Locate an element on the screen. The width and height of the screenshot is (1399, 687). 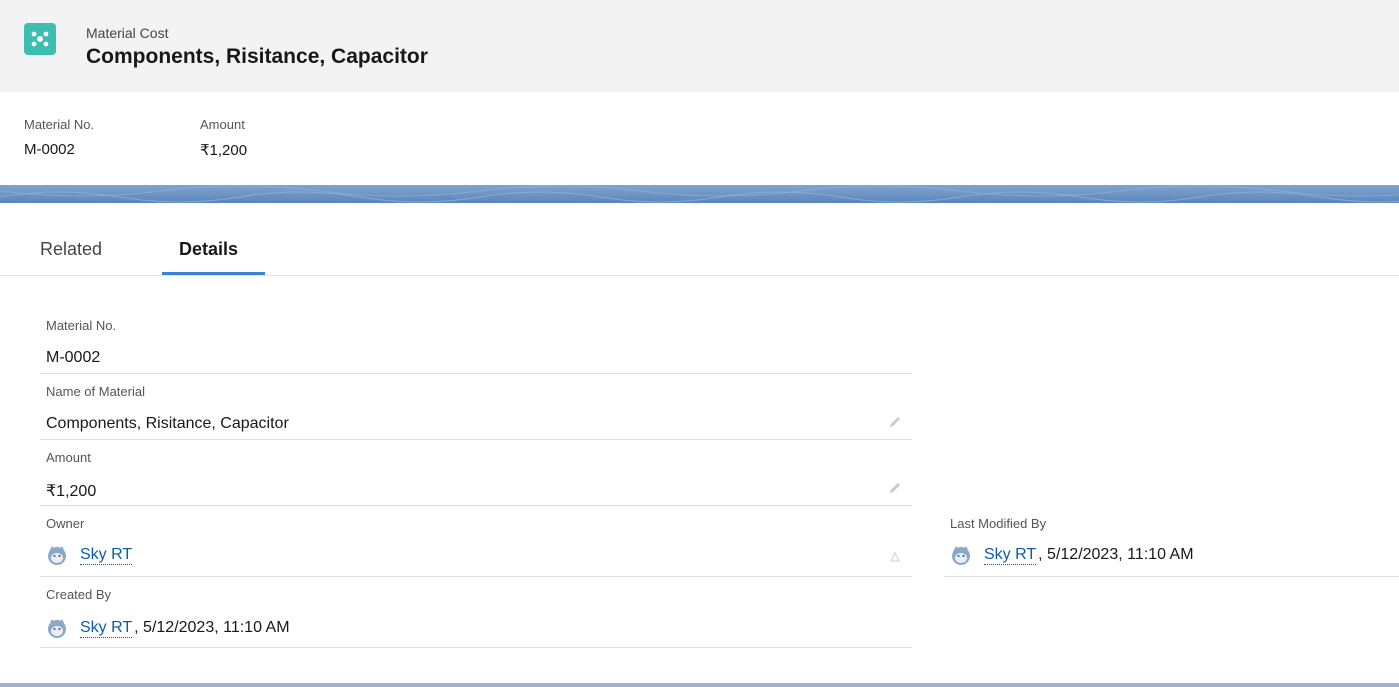
owner-user: Sky RT is located at coordinates (89, 555).